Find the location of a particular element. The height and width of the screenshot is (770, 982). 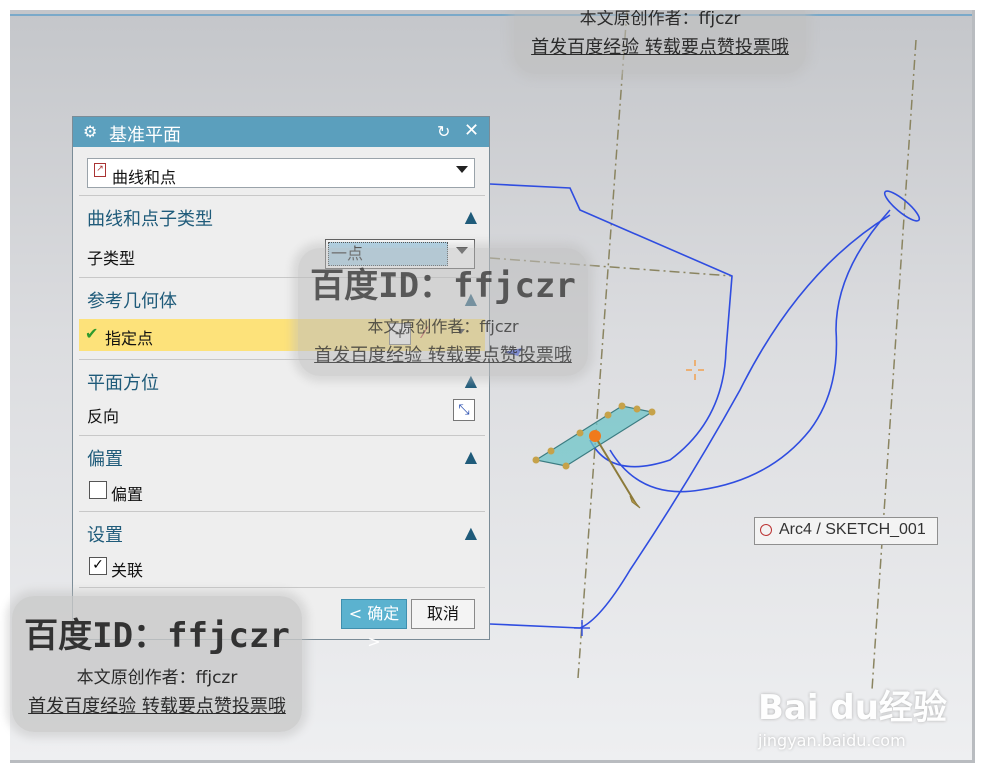

baidu-url-text: jingyan.baidu.com is located at coordinates (832, 740).